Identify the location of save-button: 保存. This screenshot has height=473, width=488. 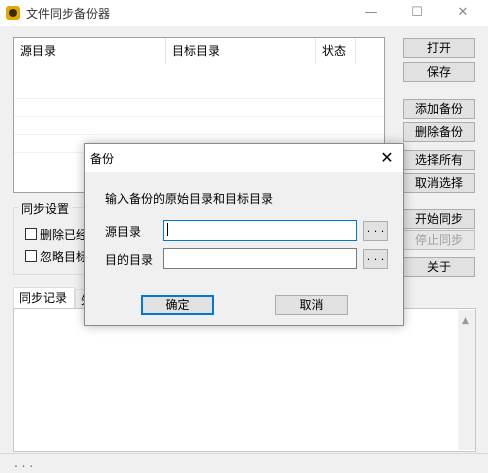
(439, 72).